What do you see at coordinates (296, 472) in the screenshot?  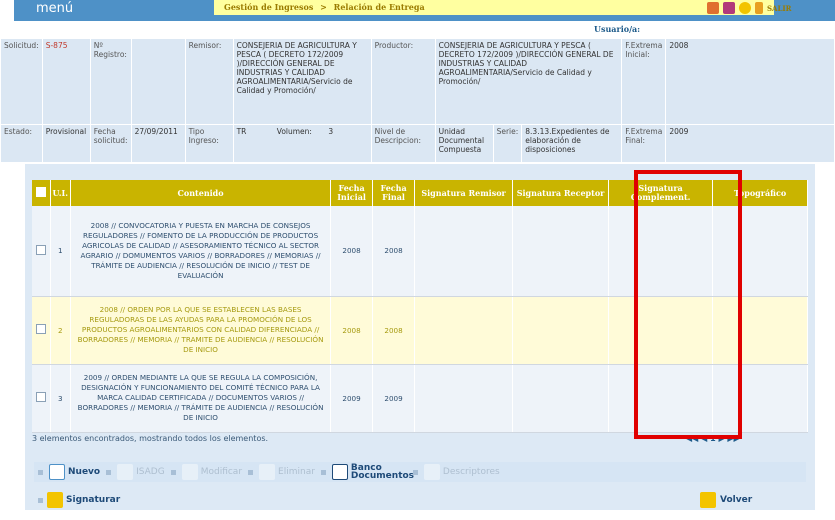 I see `eliminar-label: Eliminar` at bounding box center [296, 472].